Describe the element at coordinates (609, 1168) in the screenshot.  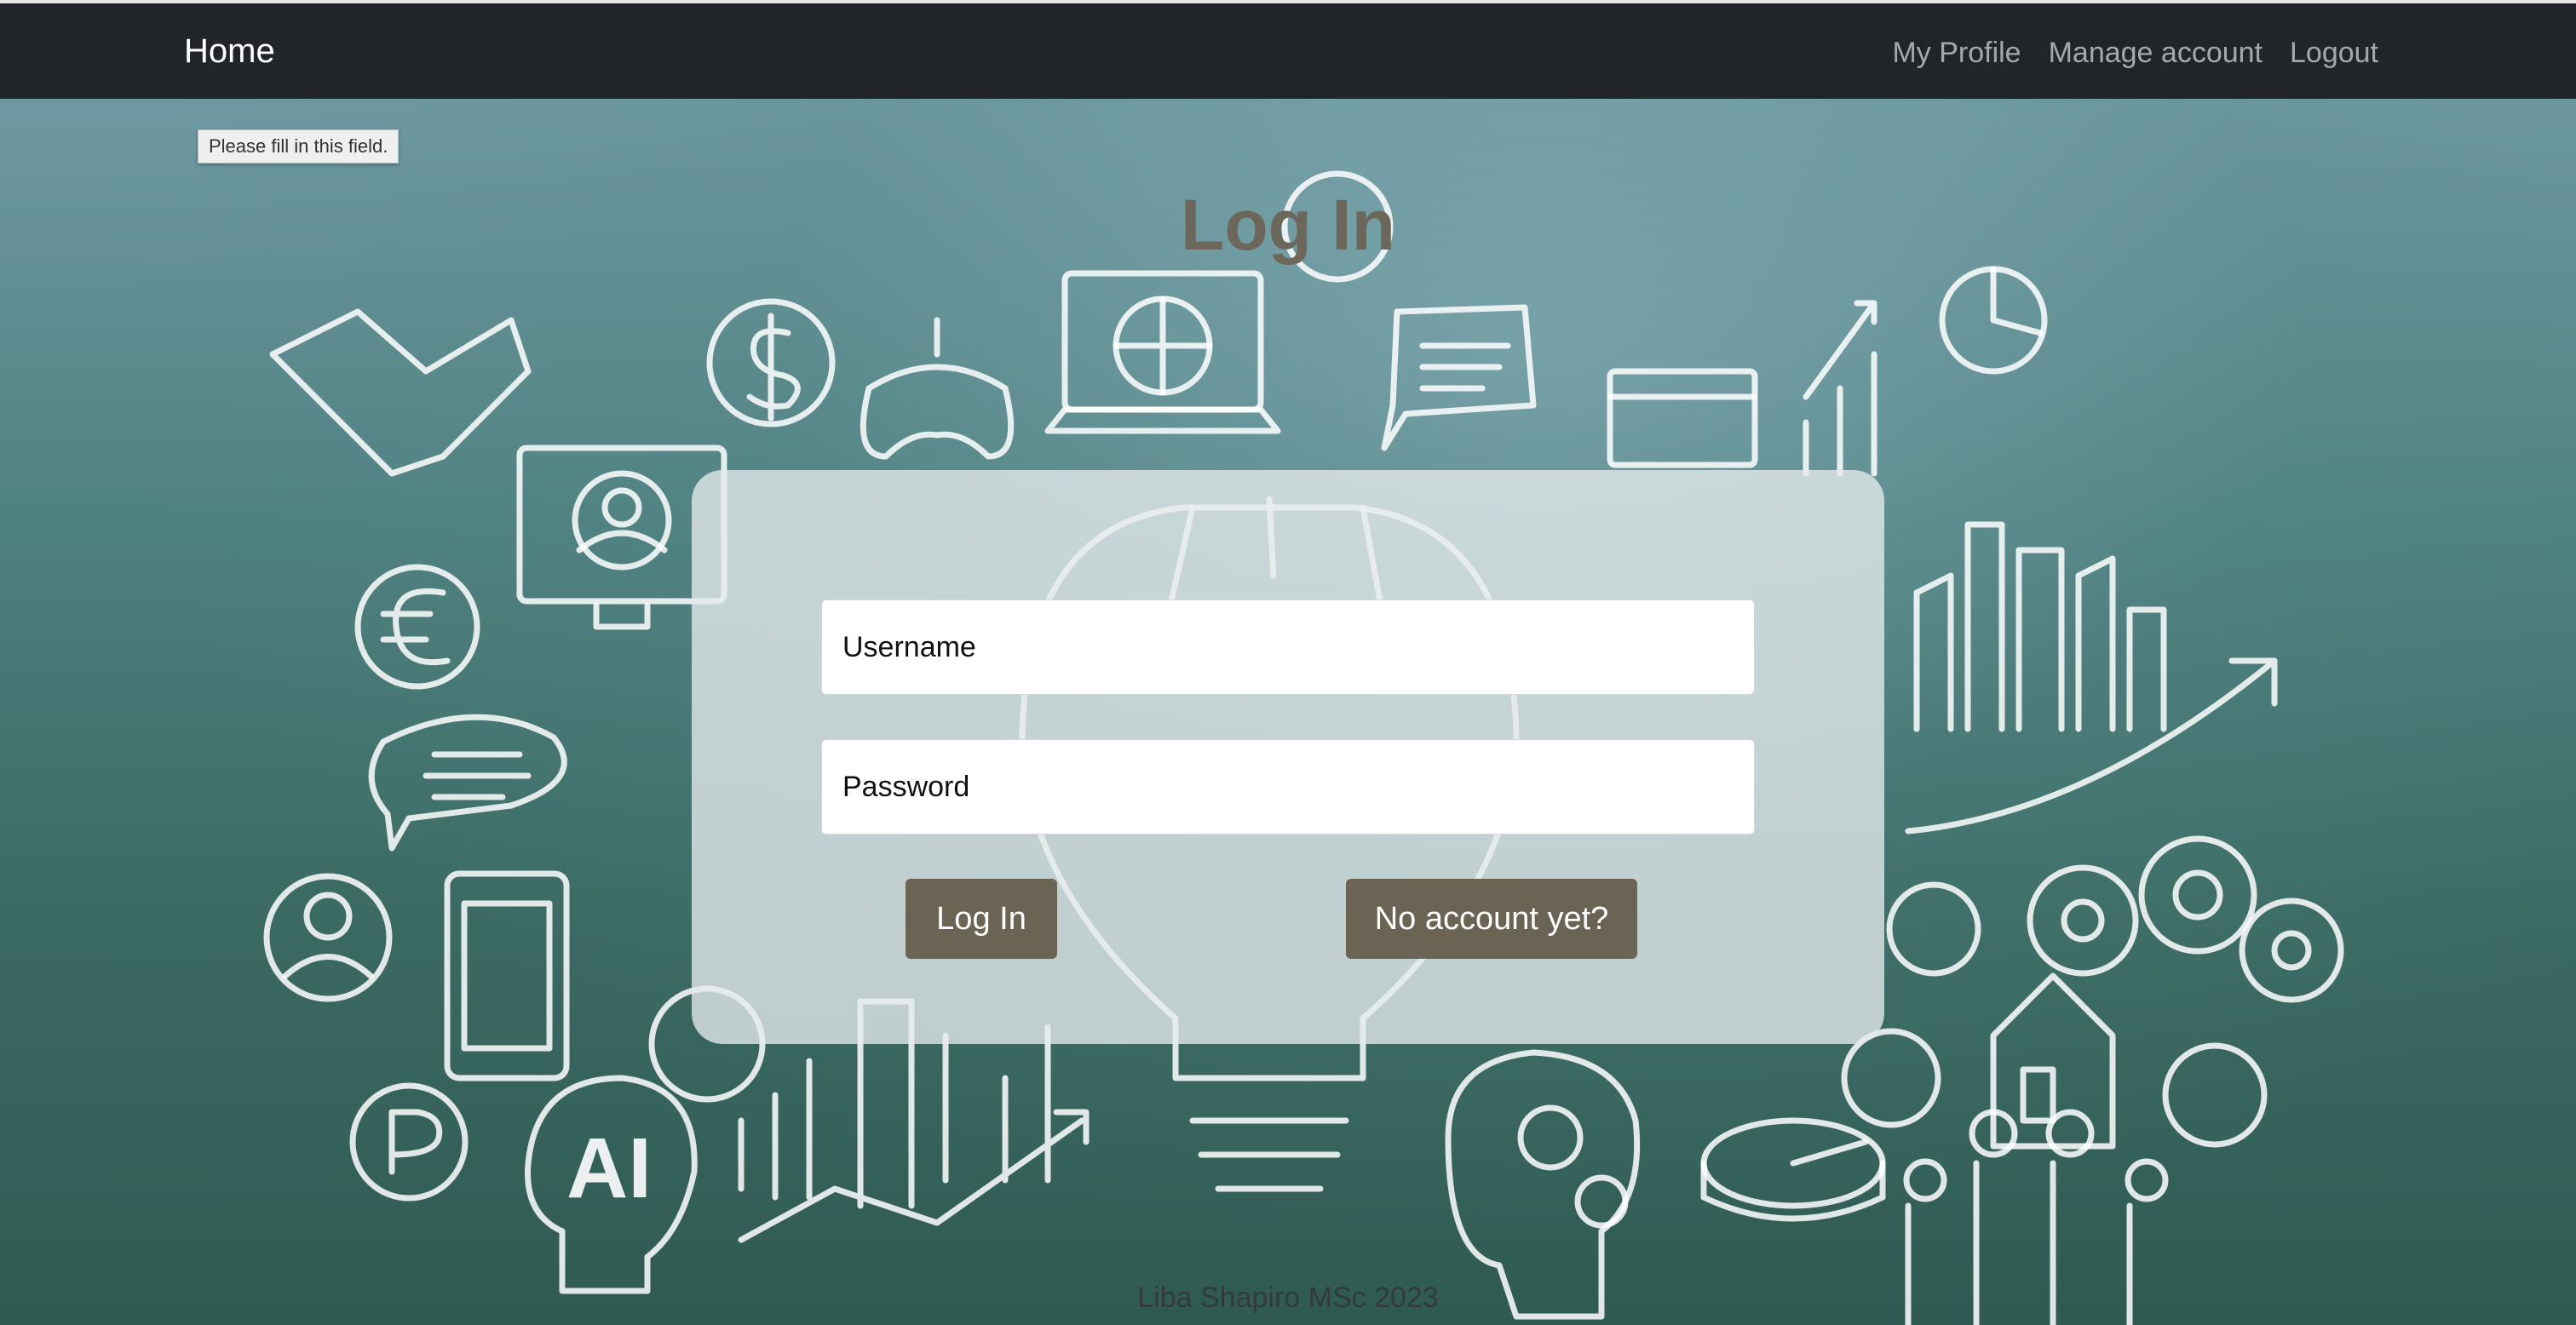
I see `svg-text: AI` at that location.